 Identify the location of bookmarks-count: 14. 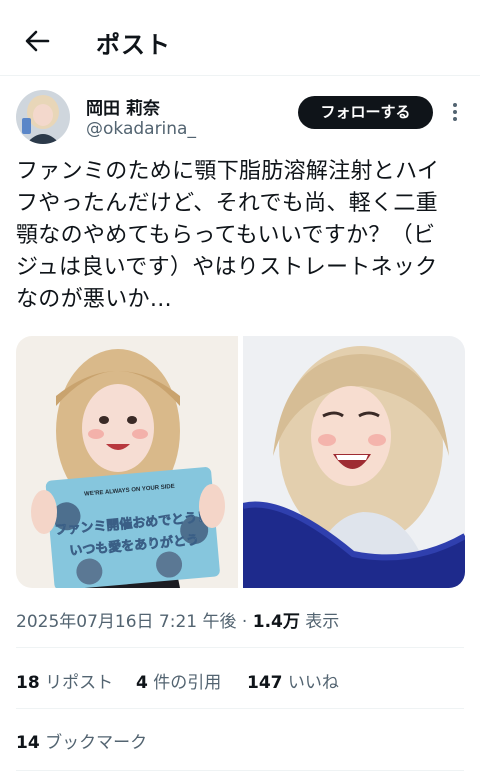
(28, 743).